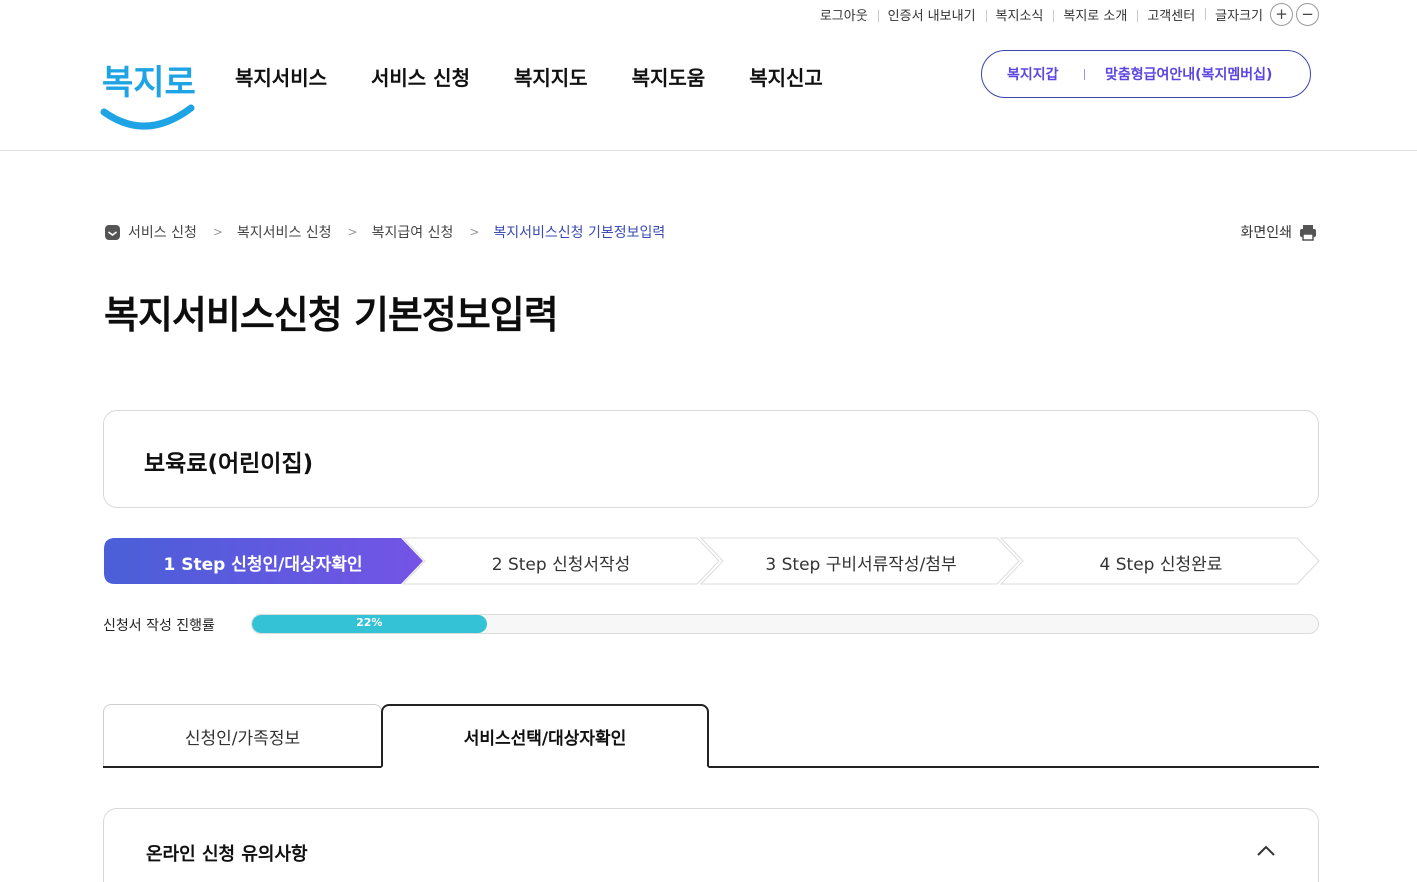 This screenshot has height=882, width=1417. I want to click on global-nav: 복지서비스 서비스 신청 복지지도 복지도움 복지신고, so click(551, 76).